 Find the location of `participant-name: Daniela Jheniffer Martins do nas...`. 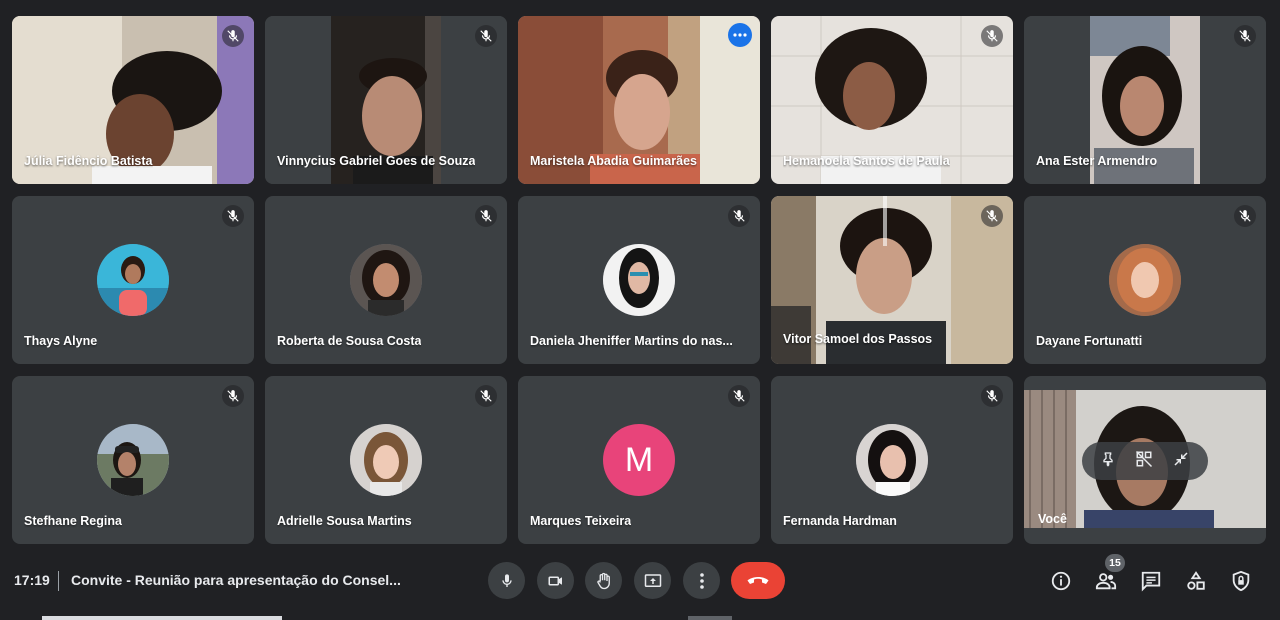

participant-name: Daniela Jheniffer Martins do nas... is located at coordinates (631, 341).